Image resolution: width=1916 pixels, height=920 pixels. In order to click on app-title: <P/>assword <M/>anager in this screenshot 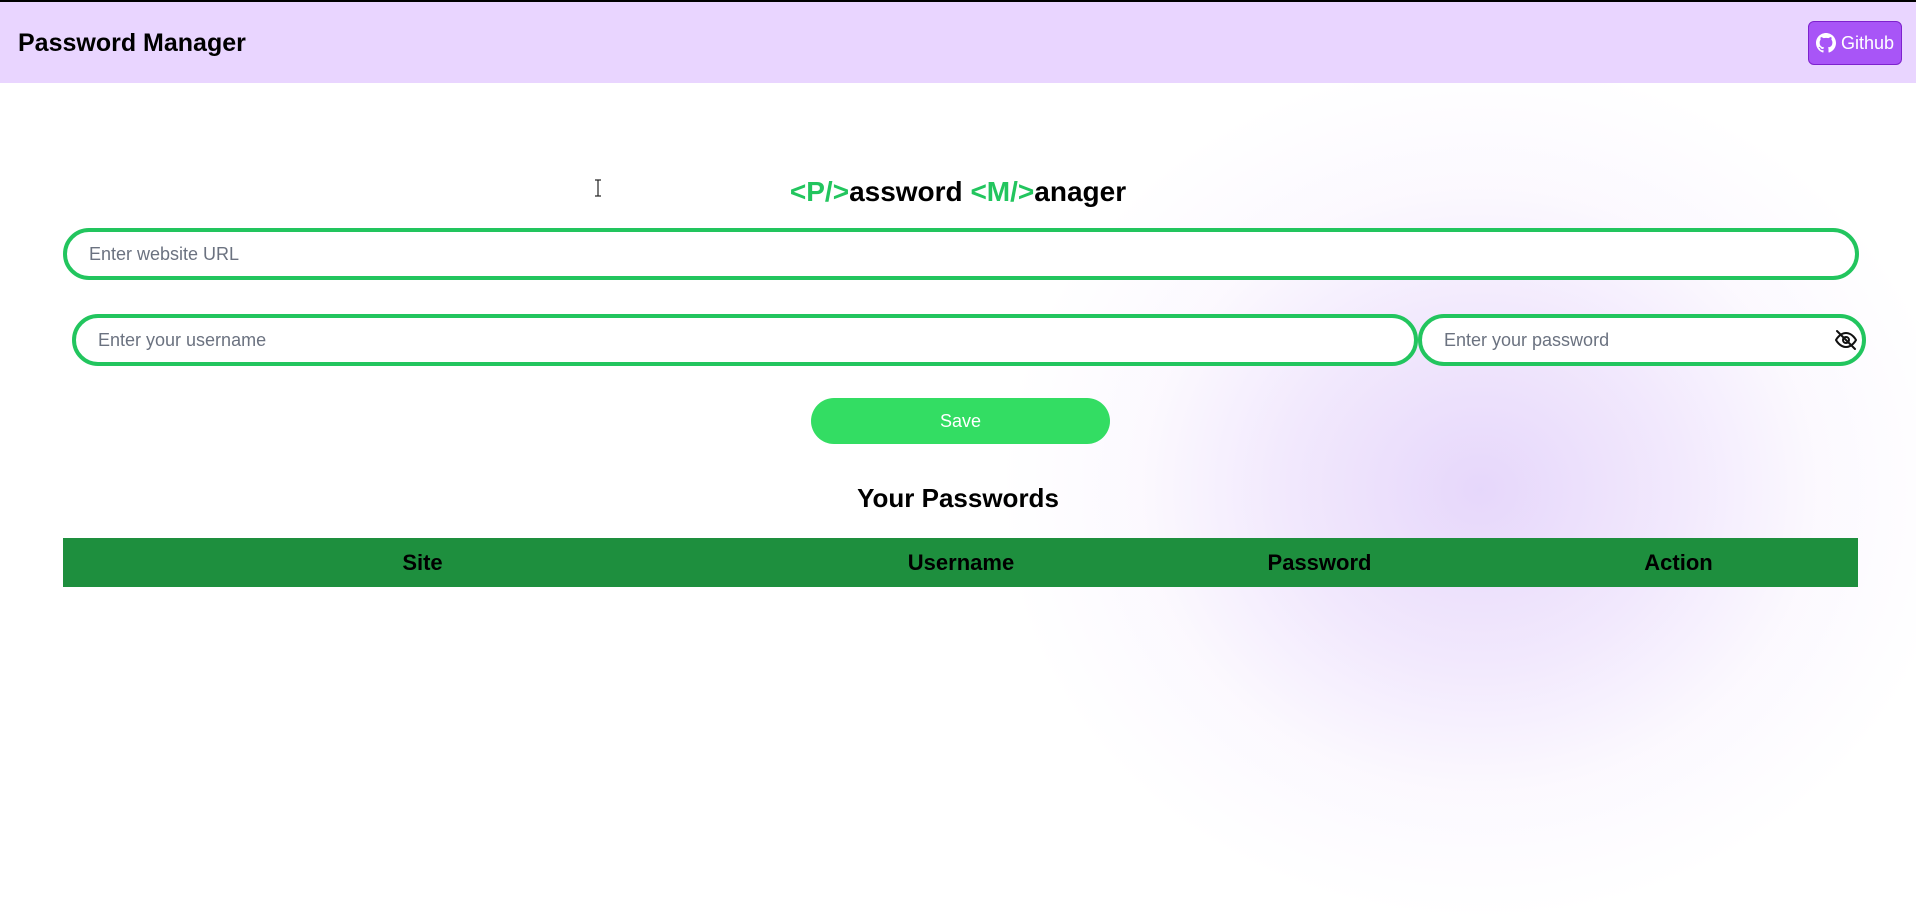, I will do `click(958, 192)`.